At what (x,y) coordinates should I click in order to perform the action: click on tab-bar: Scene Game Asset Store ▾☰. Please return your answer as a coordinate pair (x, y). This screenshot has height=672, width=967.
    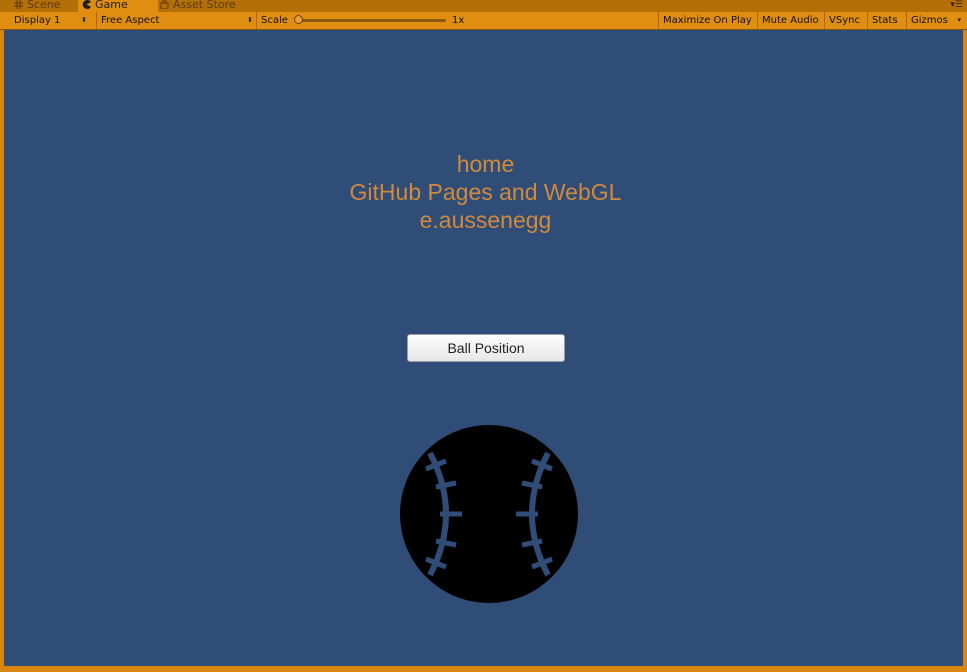
    Looking at the image, I should click on (483, 6).